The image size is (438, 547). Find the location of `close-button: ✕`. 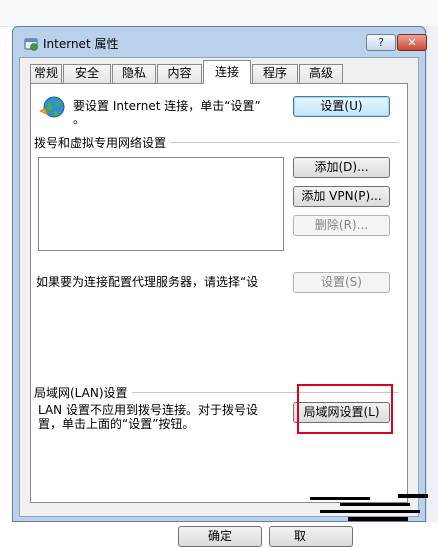

close-button: ✕ is located at coordinates (412, 42).